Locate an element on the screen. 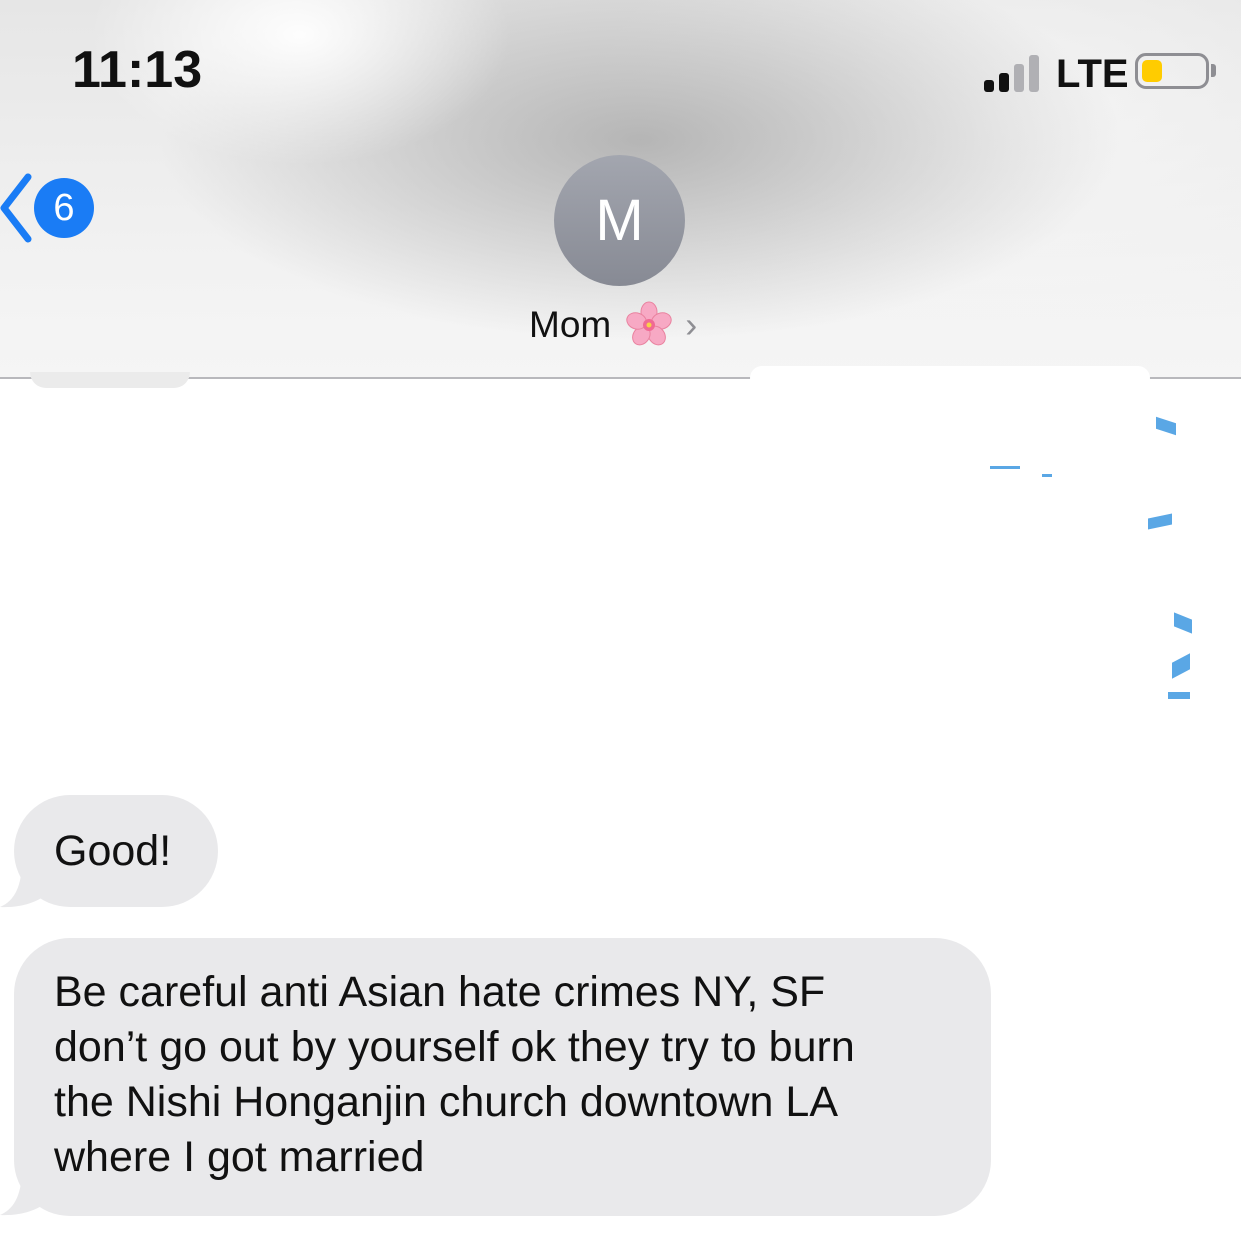 This screenshot has width=1241, height=1241. cherry-blossom-icon is located at coordinates (649, 323).